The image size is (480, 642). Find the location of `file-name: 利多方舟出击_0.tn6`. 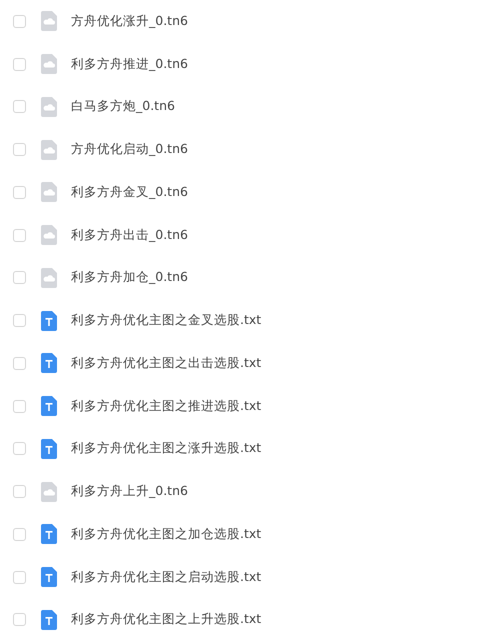

file-name: 利多方舟出击_0.tn6 is located at coordinates (129, 235).